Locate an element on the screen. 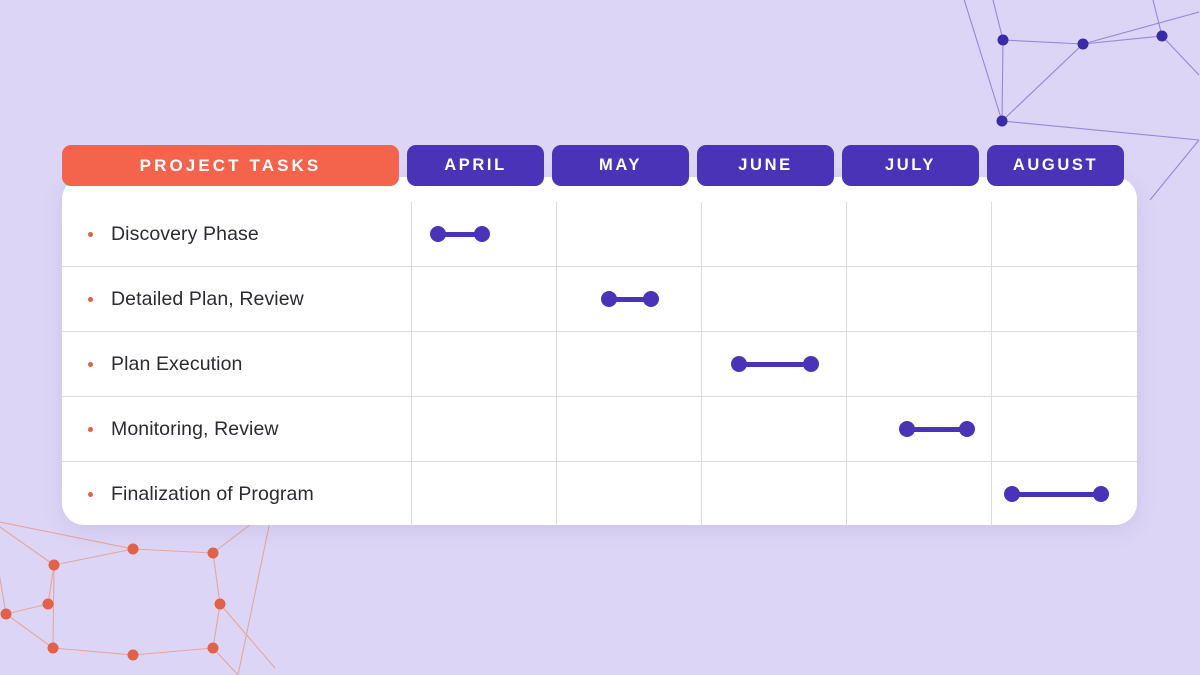 The height and width of the screenshot is (675, 1200). header-row: PROJECT TASKS APRIL MAY JUNE JULY AUGUST is located at coordinates (599, 165).